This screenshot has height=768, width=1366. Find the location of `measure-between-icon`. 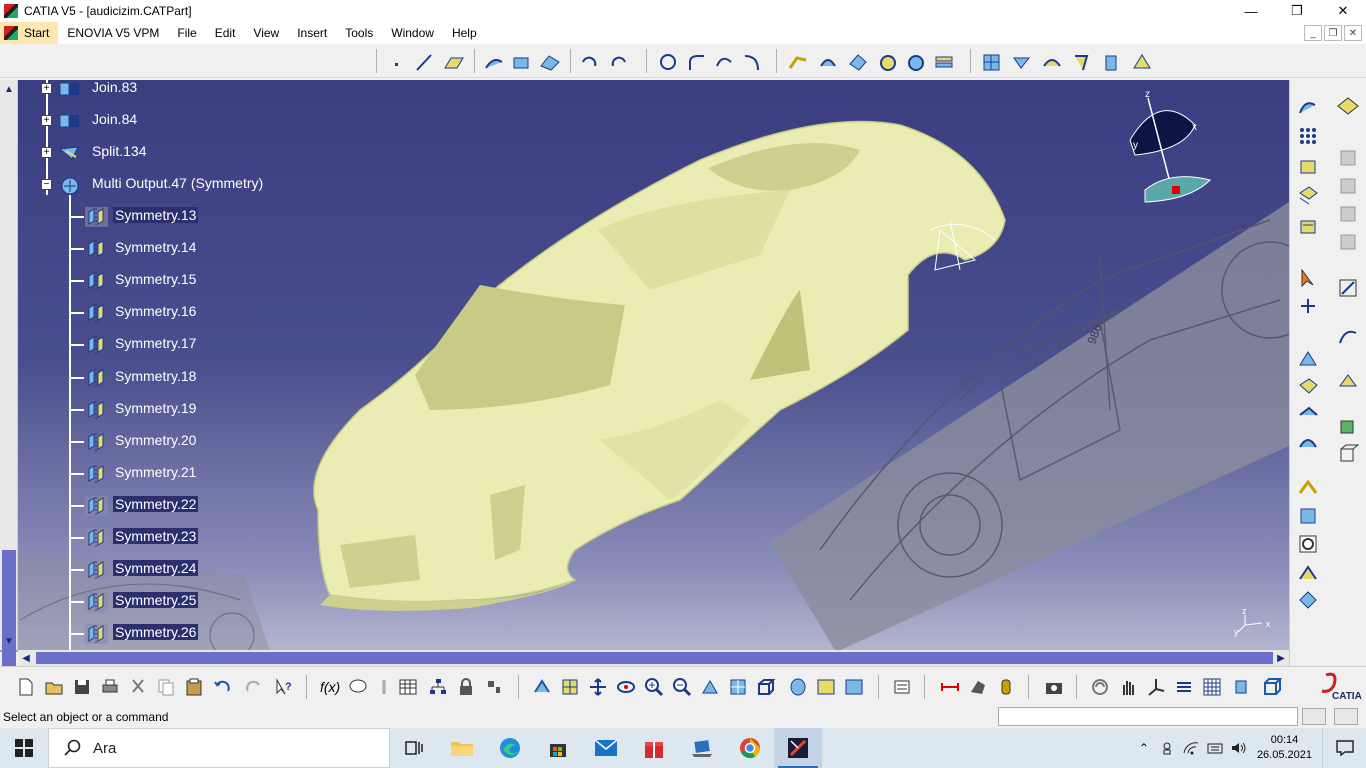

measure-between-icon is located at coordinates (950, 687).